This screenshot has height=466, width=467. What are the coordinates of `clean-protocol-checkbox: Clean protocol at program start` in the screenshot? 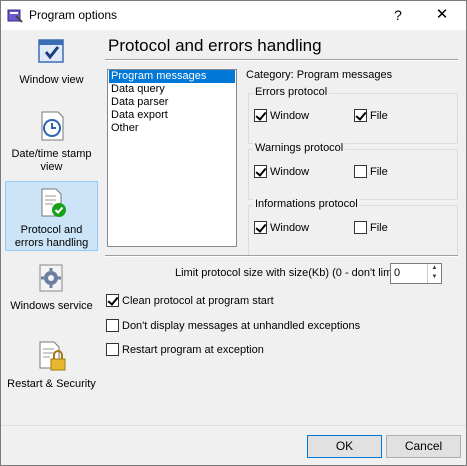 It's located at (190, 300).